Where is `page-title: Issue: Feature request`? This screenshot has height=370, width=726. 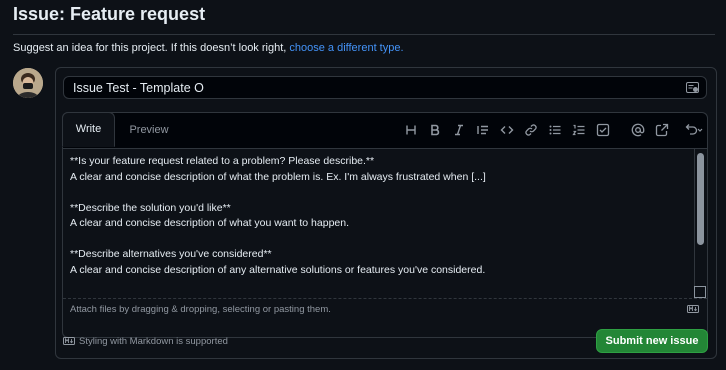
page-title: Issue: Feature request is located at coordinates (109, 14).